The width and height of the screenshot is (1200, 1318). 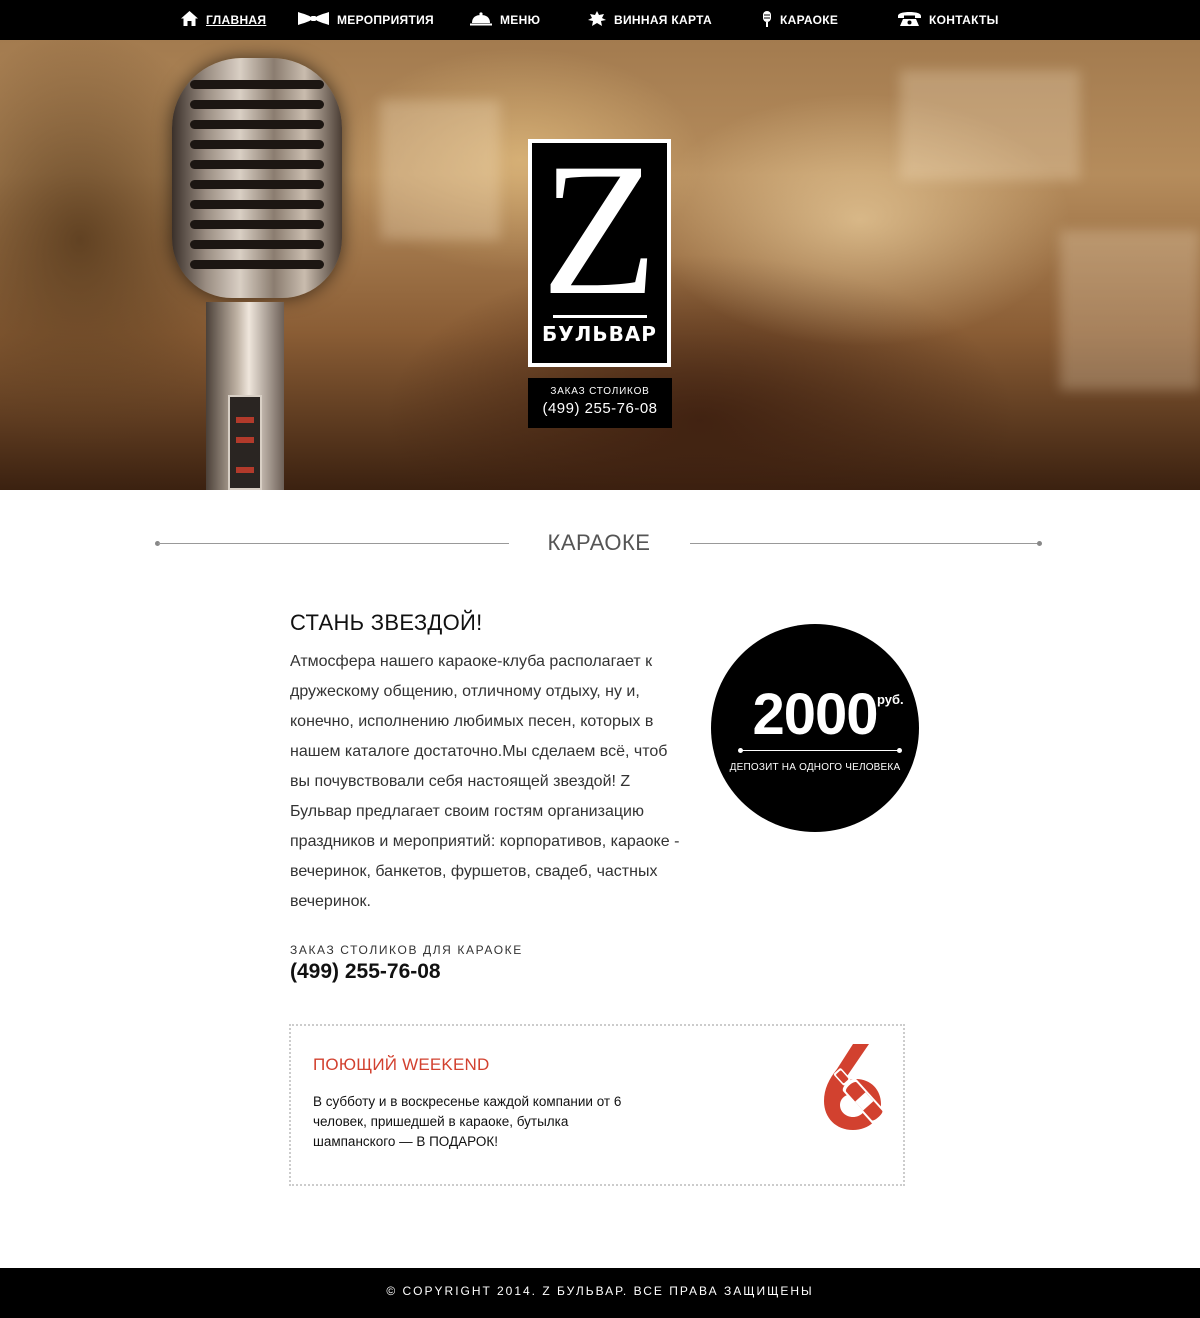 I want to click on nav-item-wine-list: Винная карта, so click(x=650, y=20).